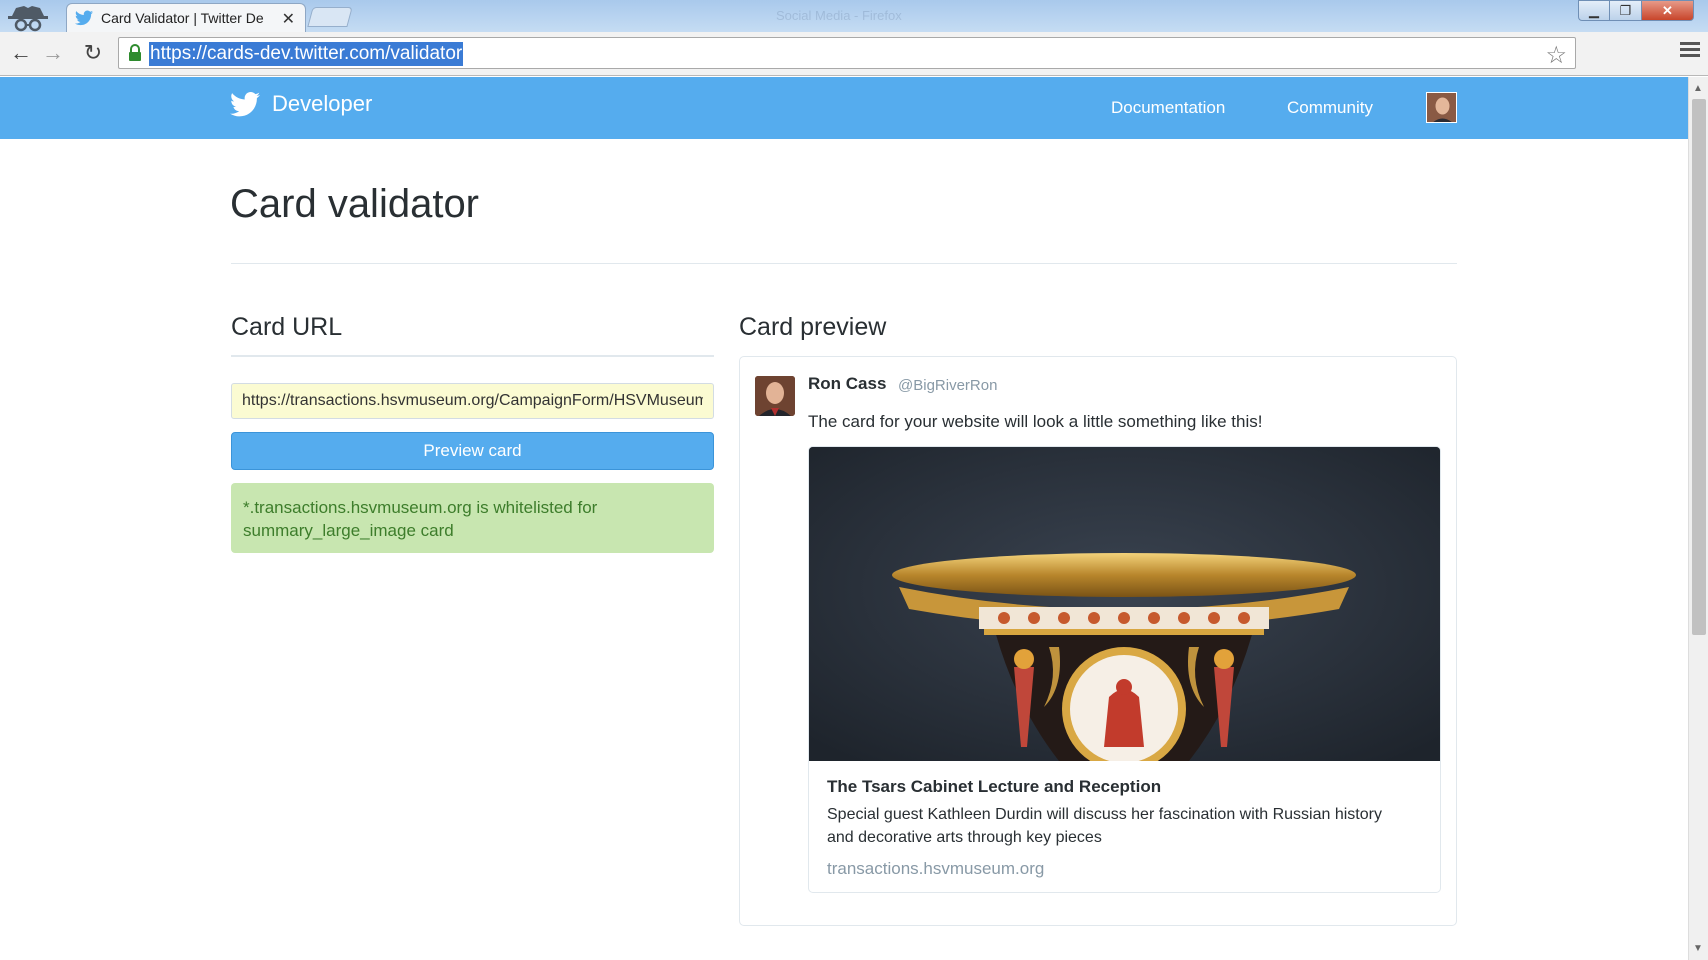  What do you see at coordinates (53, 53) in the screenshot?
I see `forward-icon: →` at bounding box center [53, 53].